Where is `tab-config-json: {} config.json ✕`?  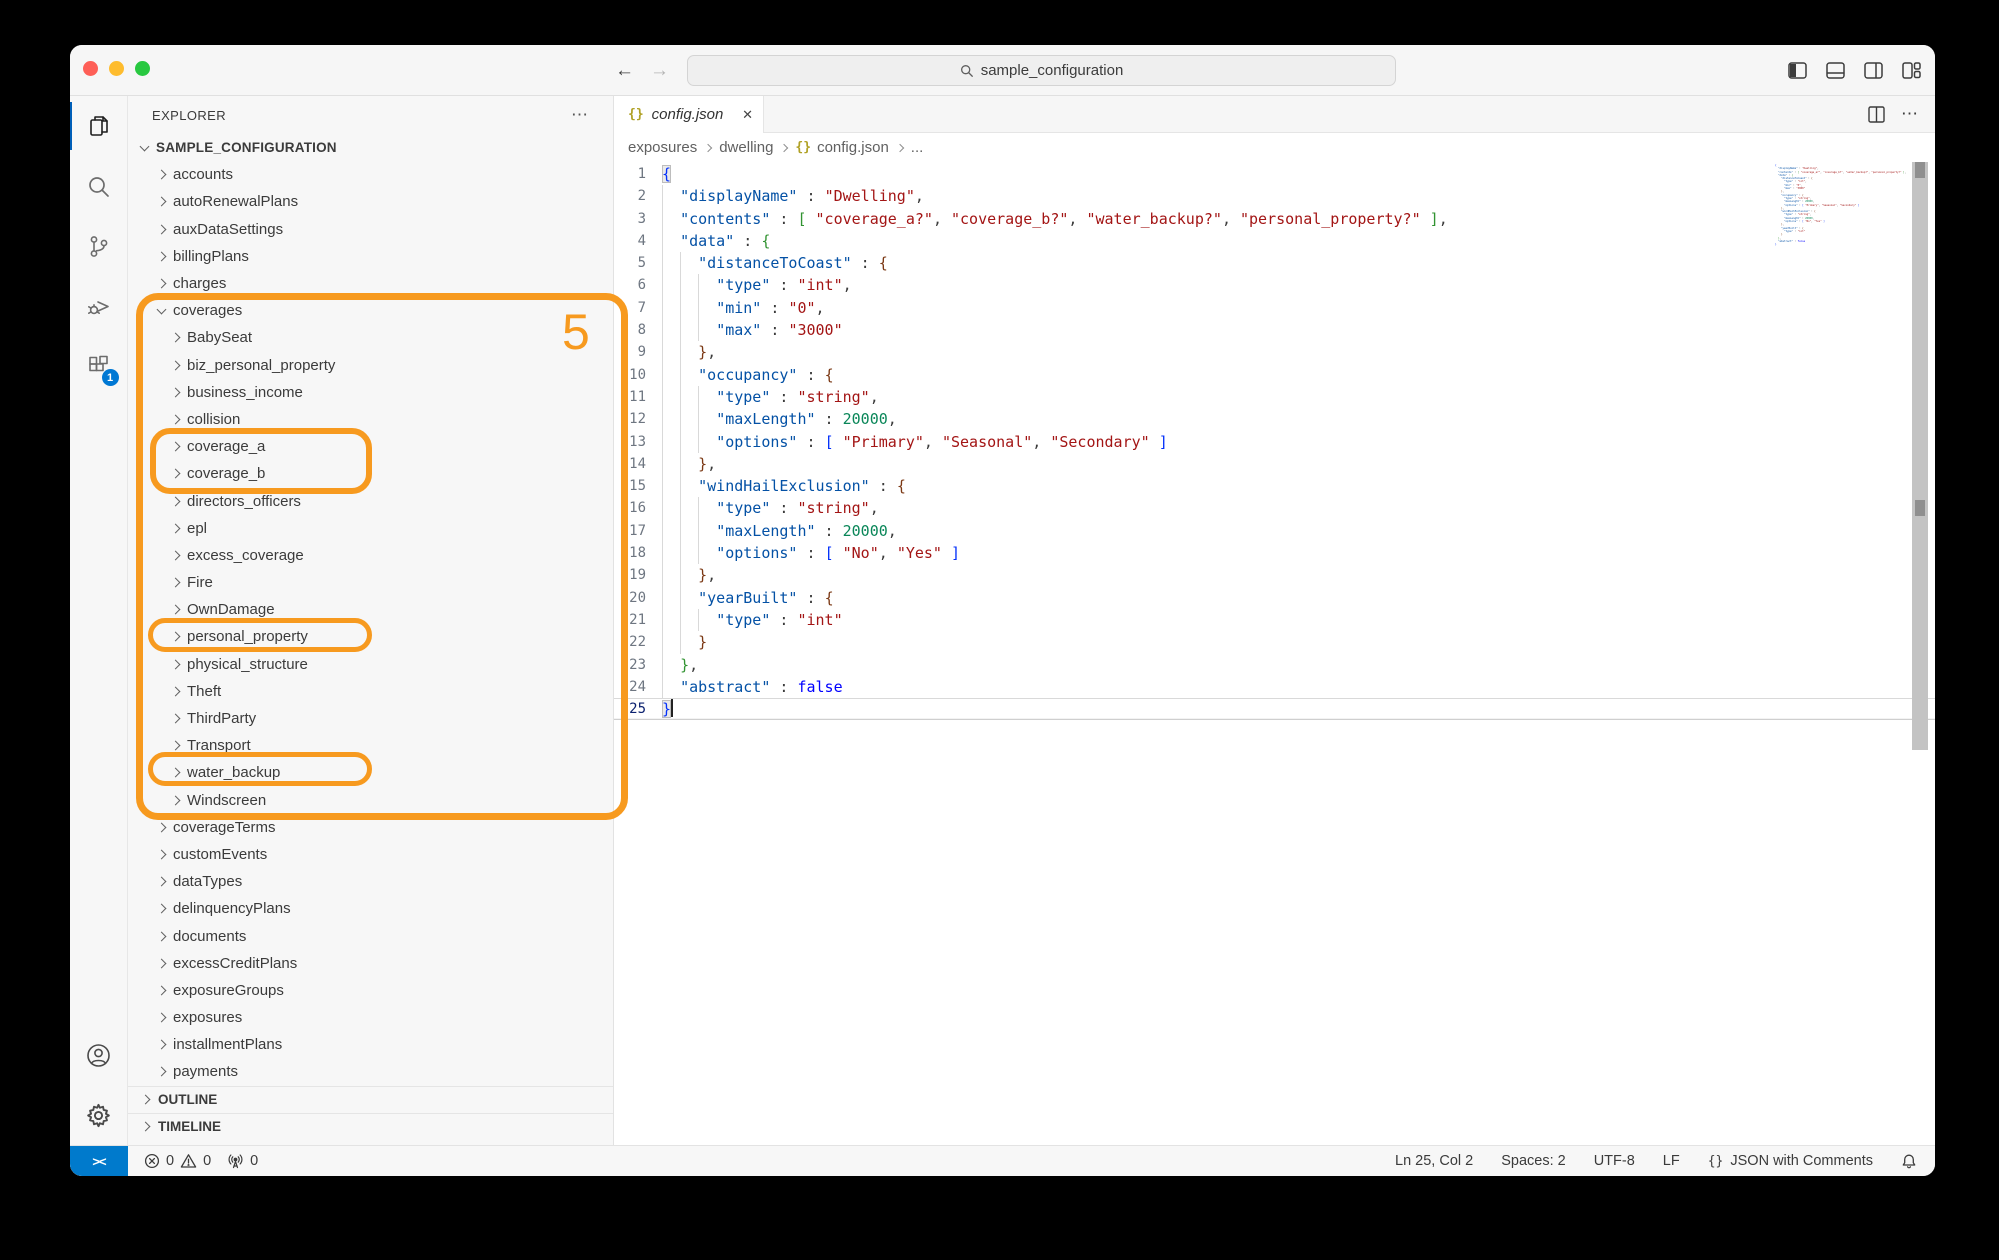 tab-config-json: {} config.json ✕ is located at coordinates (689, 114).